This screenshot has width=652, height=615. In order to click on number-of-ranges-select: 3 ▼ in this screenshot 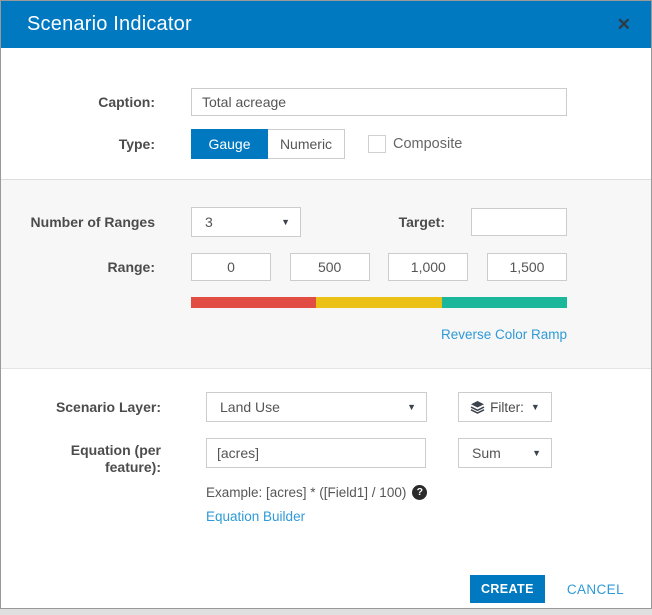, I will do `click(246, 222)`.